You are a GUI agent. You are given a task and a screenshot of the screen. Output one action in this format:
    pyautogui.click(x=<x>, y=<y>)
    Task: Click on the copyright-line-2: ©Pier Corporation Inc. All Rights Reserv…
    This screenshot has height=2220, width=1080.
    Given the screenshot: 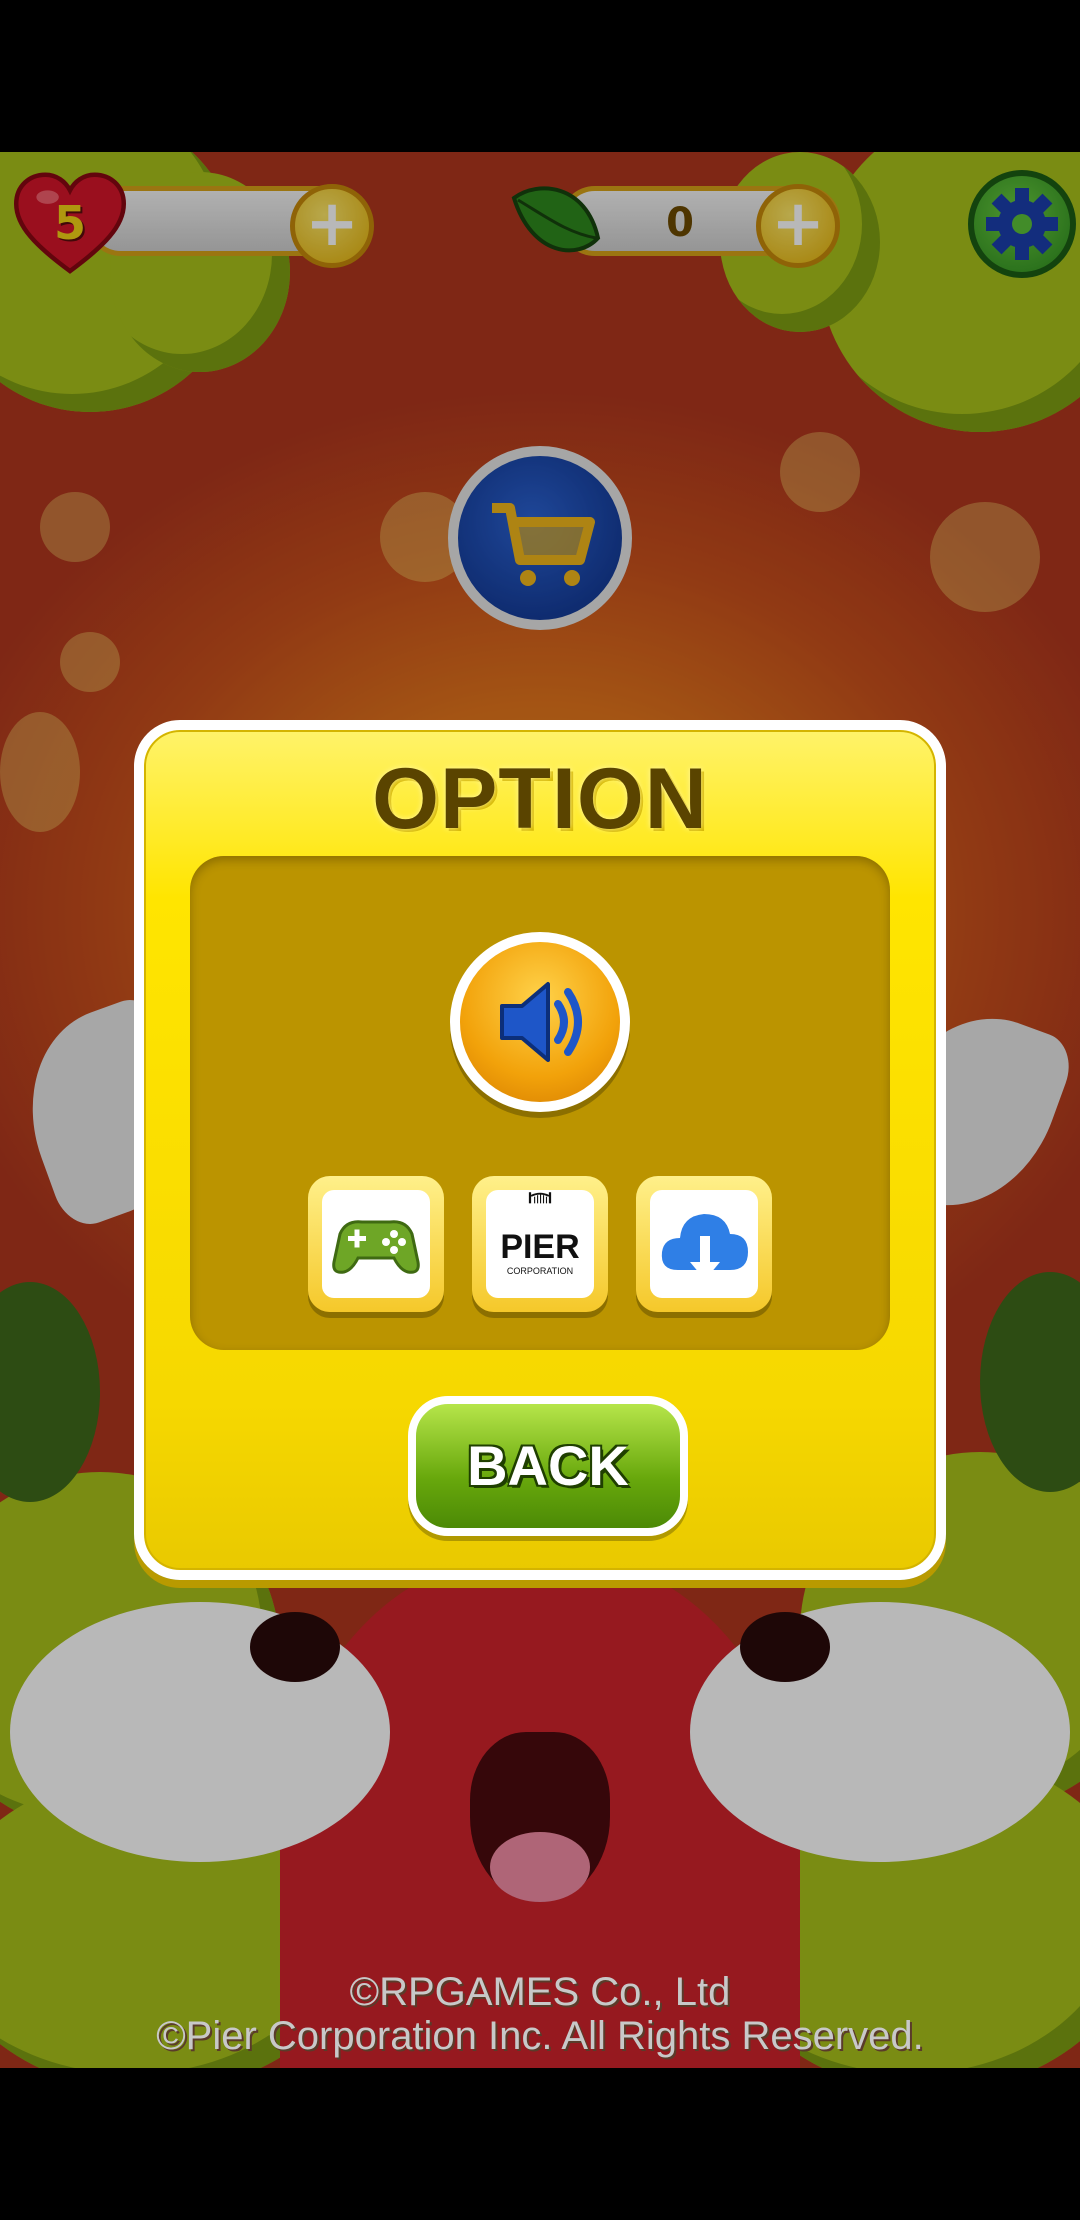 What is the action you would take?
    pyautogui.click(x=540, y=2036)
    